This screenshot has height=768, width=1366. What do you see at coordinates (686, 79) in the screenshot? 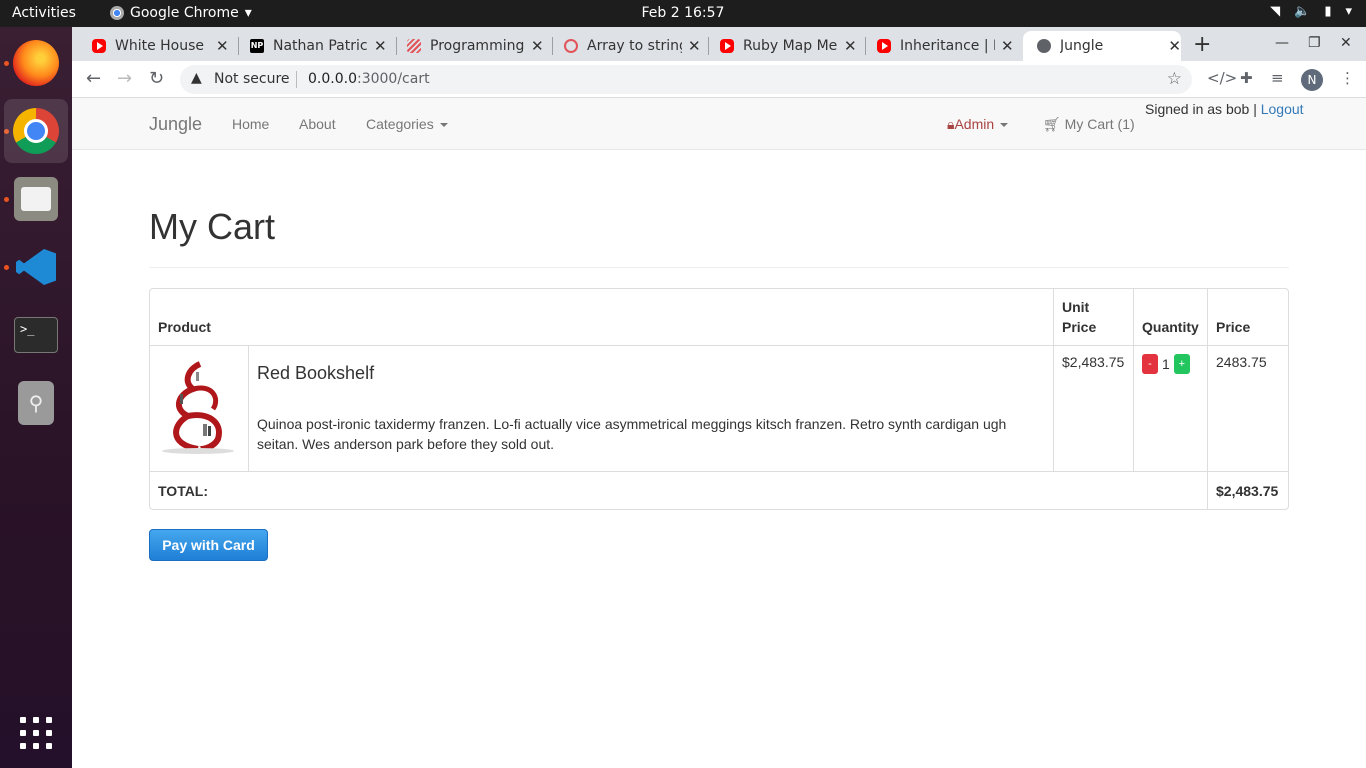
I see `address-bar: ▲ Not secure 0.0.0.0:3000/cart ☆` at bounding box center [686, 79].